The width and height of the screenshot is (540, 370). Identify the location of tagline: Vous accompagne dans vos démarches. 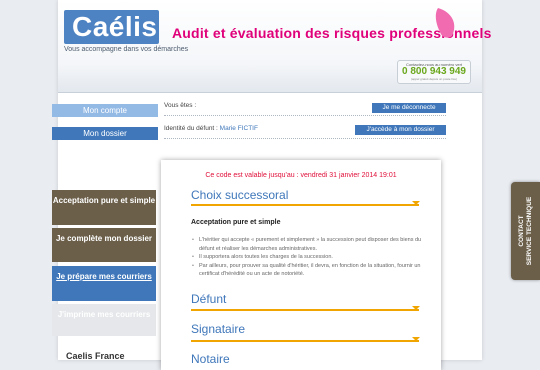
(126, 49).